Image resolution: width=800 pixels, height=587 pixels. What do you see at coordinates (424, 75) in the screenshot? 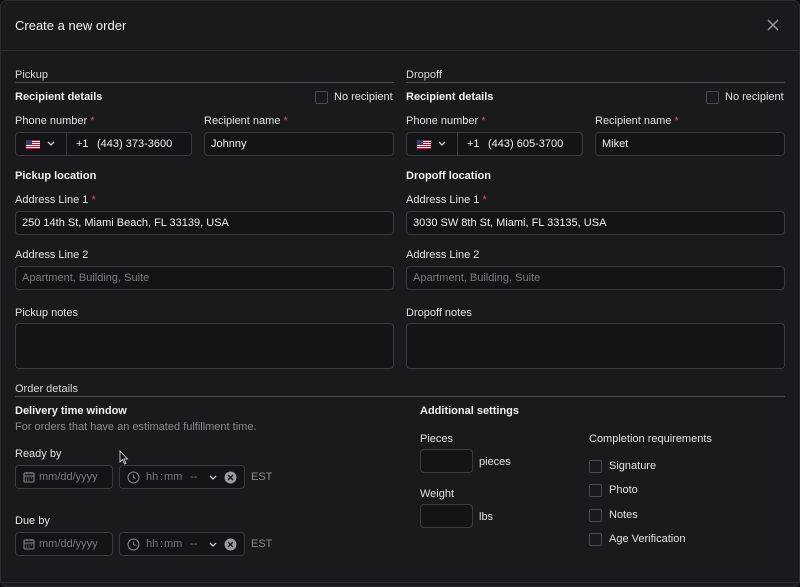
I see `dropoff-section-label: Dropoff` at bounding box center [424, 75].